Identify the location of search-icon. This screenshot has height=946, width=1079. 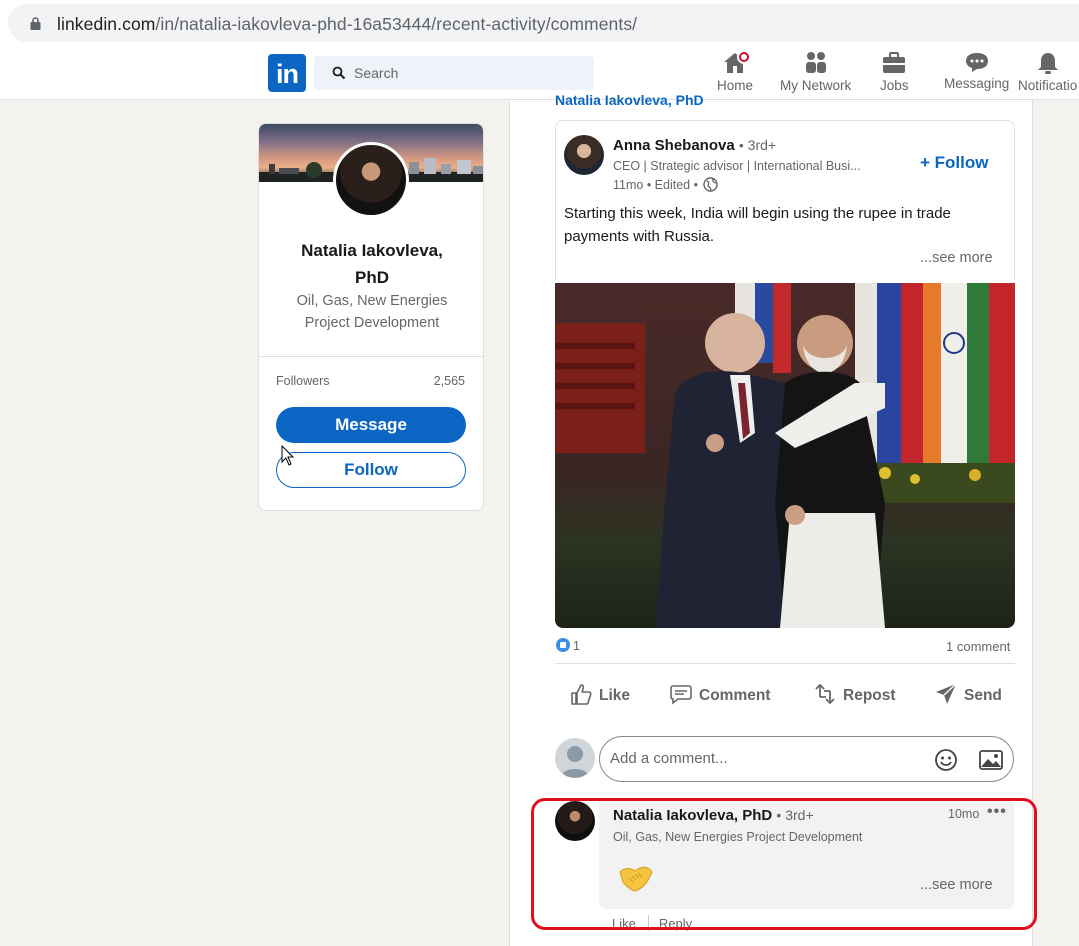
(339, 73).